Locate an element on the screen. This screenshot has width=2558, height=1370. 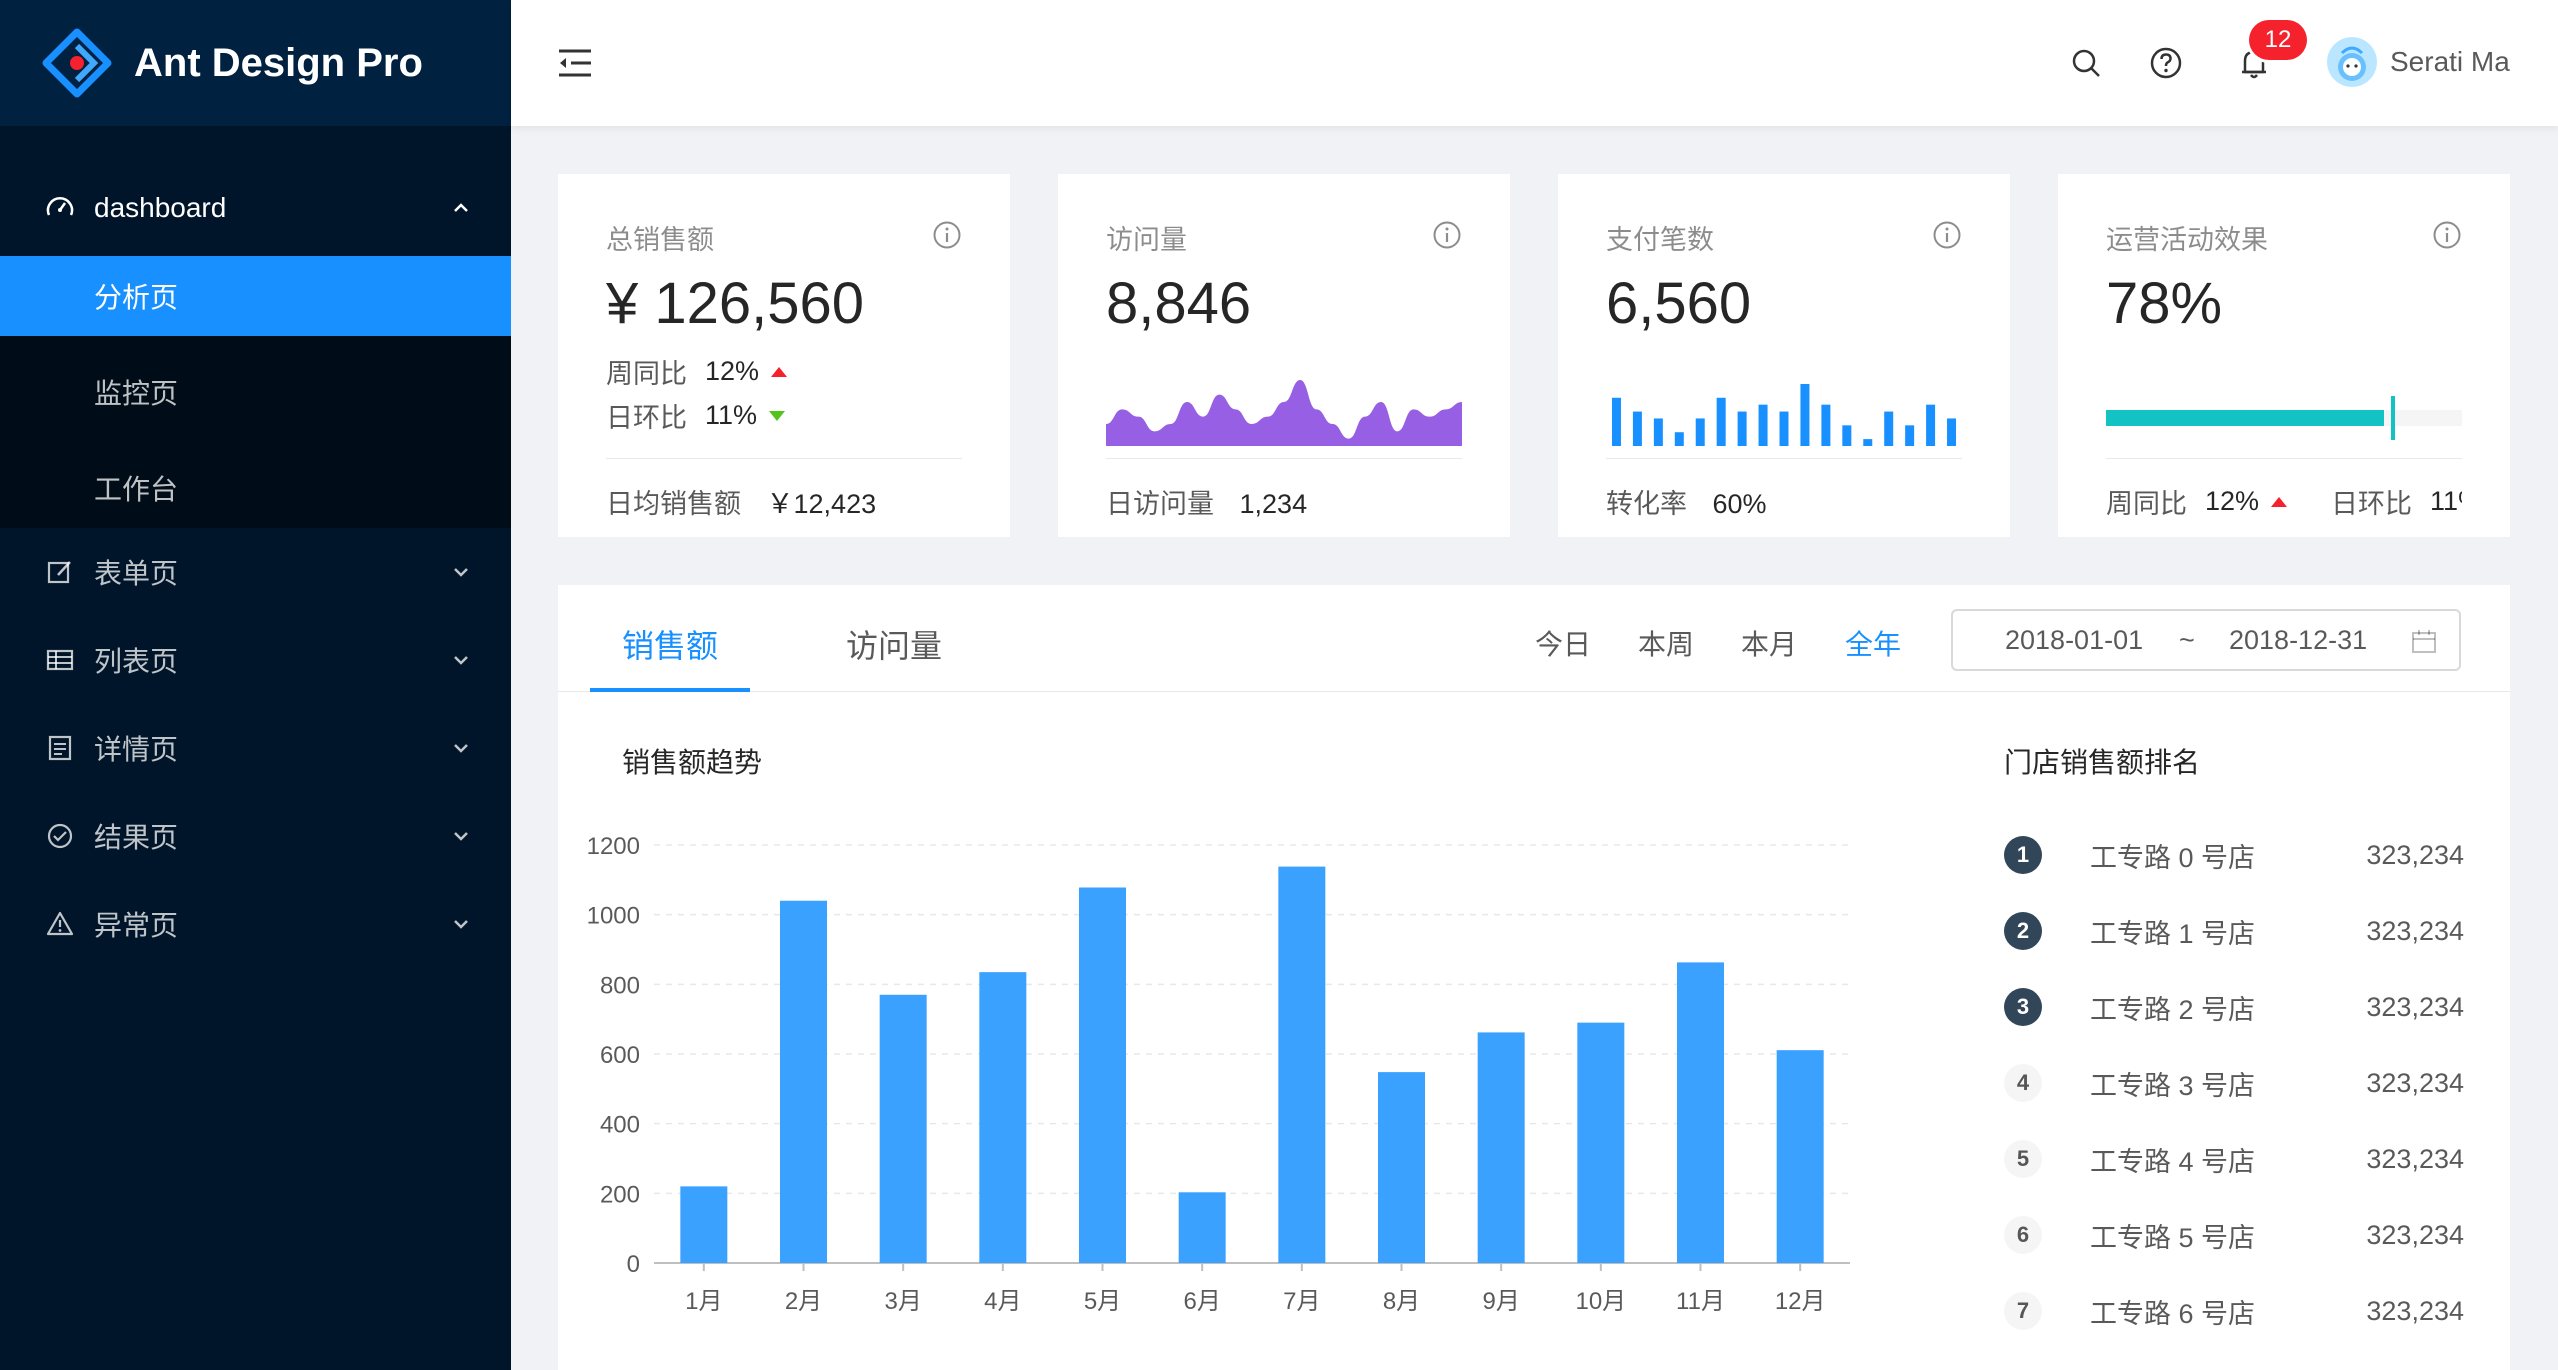
rank-number: 5 is located at coordinates (2023, 1159).